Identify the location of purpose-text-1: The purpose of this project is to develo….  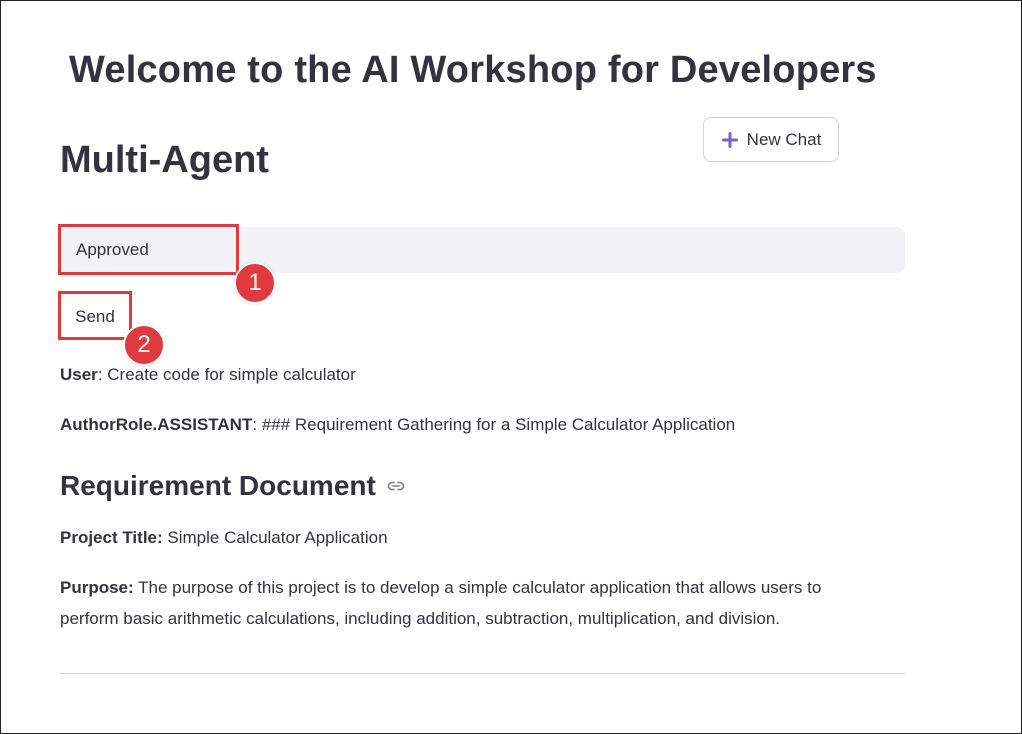
(477, 587).